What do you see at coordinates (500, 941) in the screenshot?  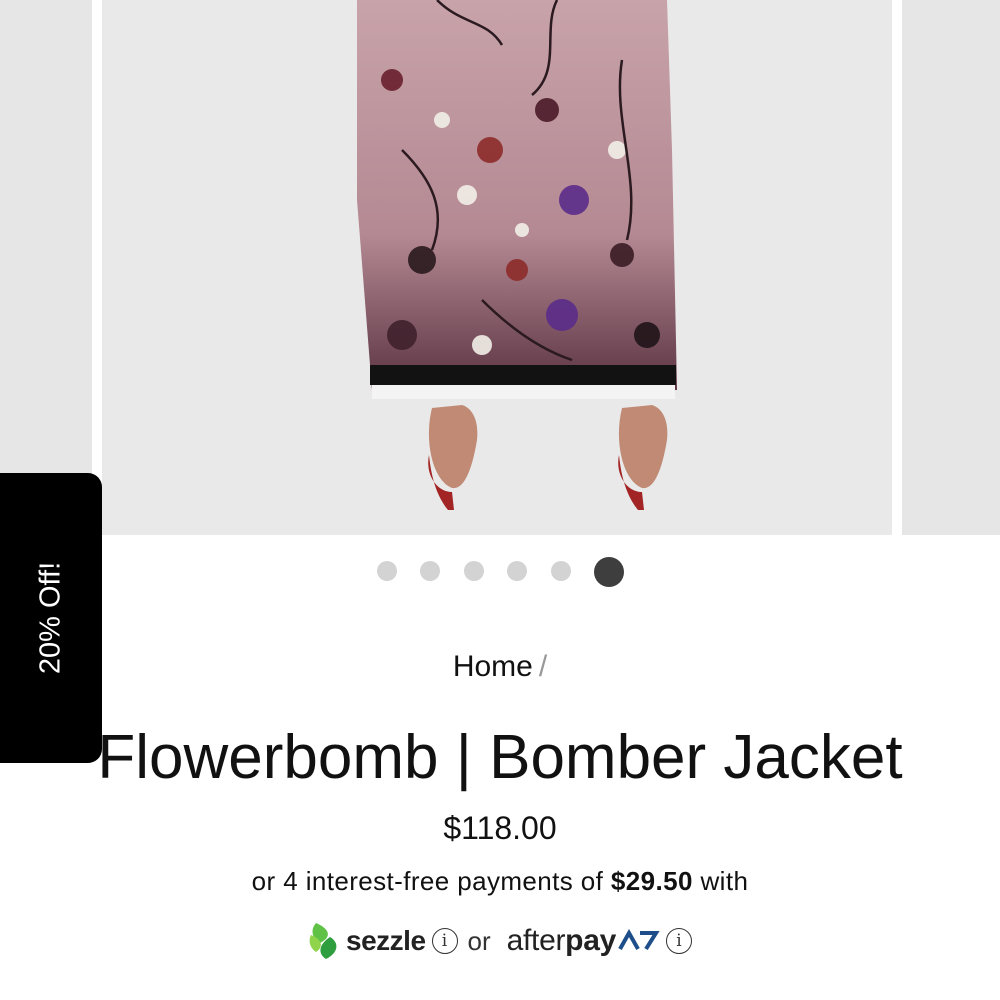 I see `payment-options-row: sezzle i or after pay i` at bounding box center [500, 941].